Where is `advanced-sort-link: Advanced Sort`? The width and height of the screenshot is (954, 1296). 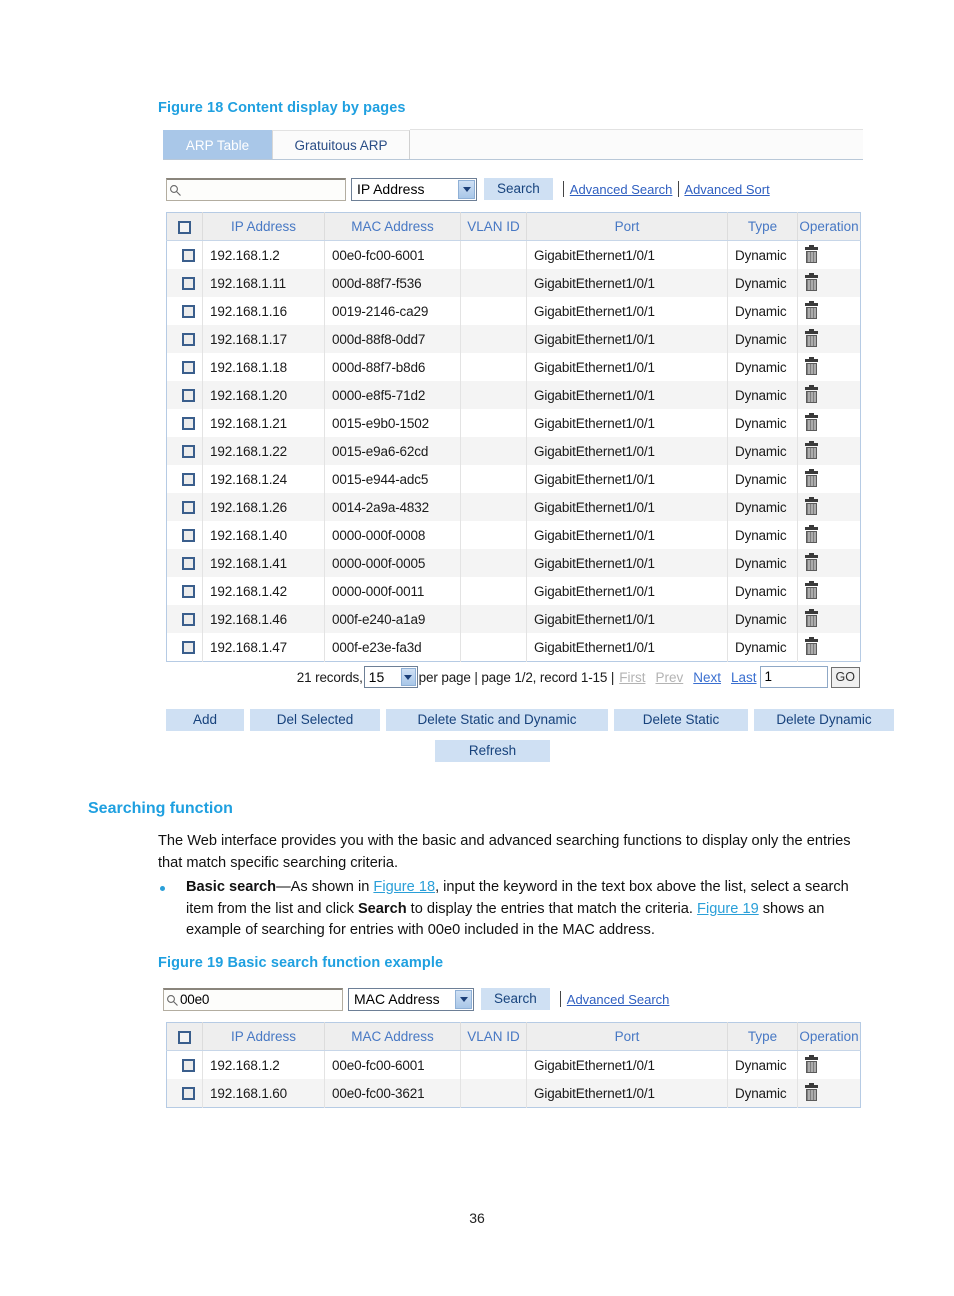 advanced-sort-link: Advanced Sort is located at coordinates (726, 189).